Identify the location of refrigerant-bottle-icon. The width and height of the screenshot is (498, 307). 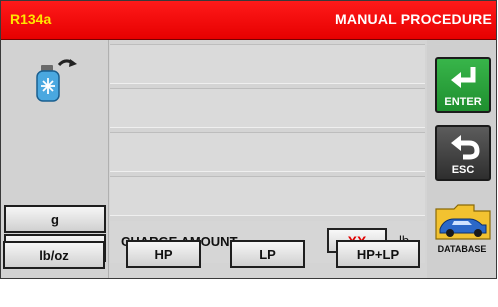
(56, 80).